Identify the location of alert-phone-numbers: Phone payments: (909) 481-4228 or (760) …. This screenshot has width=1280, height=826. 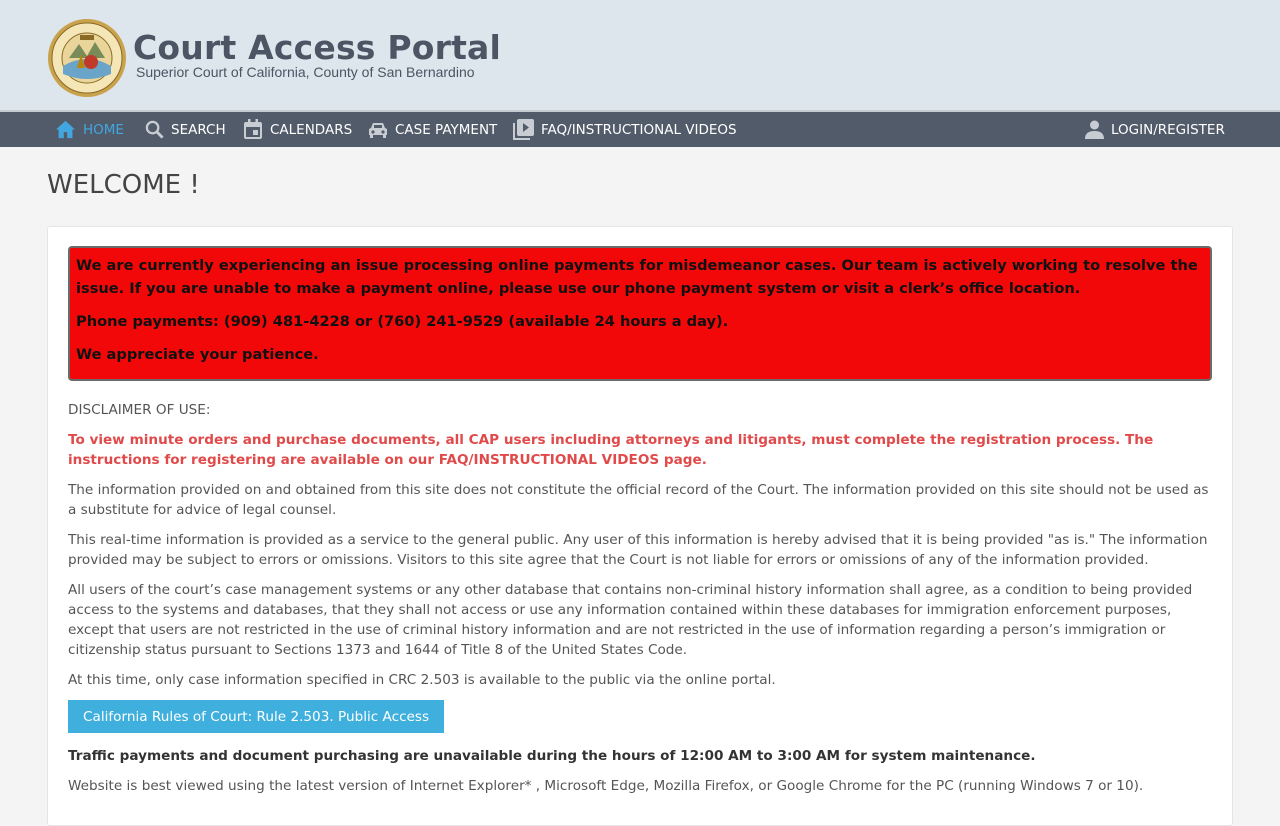
(402, 321).